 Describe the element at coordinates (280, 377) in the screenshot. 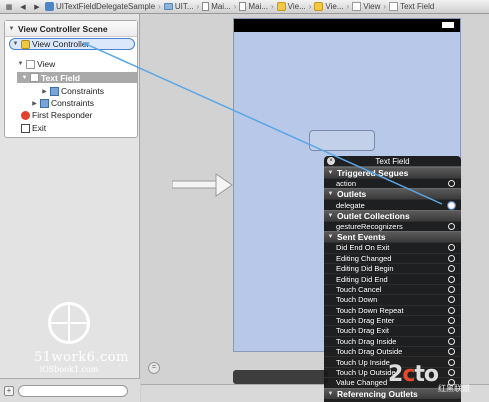

I see `scene-dock` at that location.